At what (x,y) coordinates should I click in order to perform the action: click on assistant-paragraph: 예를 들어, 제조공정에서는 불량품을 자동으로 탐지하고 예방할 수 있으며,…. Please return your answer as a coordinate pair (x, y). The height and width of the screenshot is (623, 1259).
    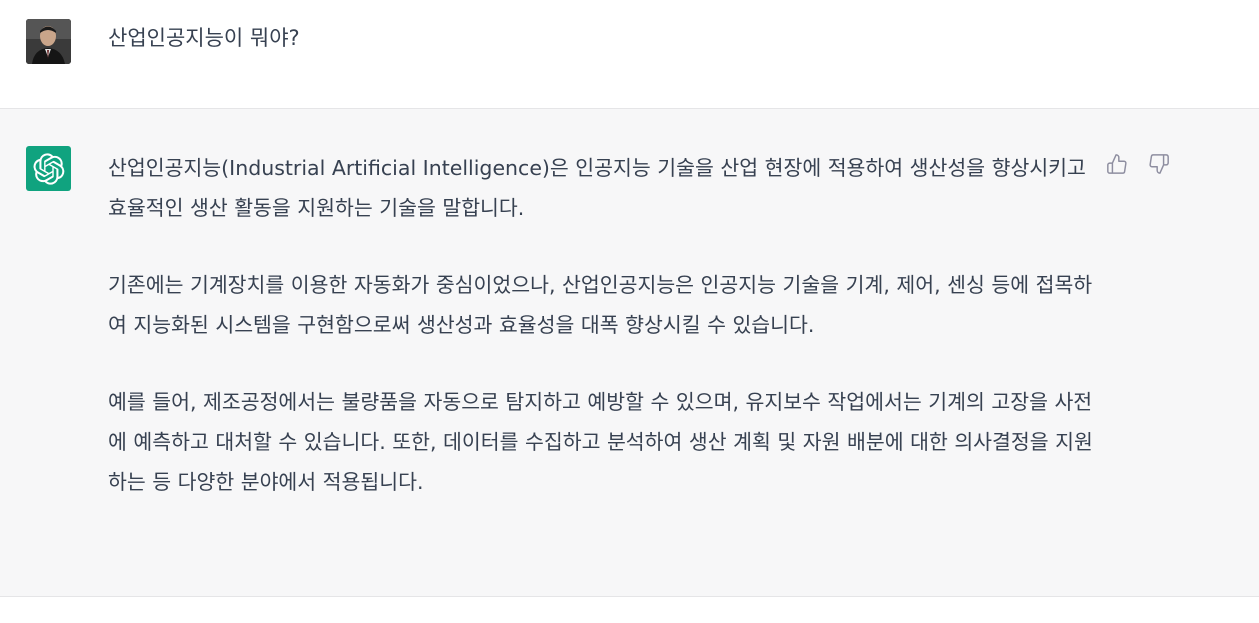
    Looking at the image, I should click on (600, 442).